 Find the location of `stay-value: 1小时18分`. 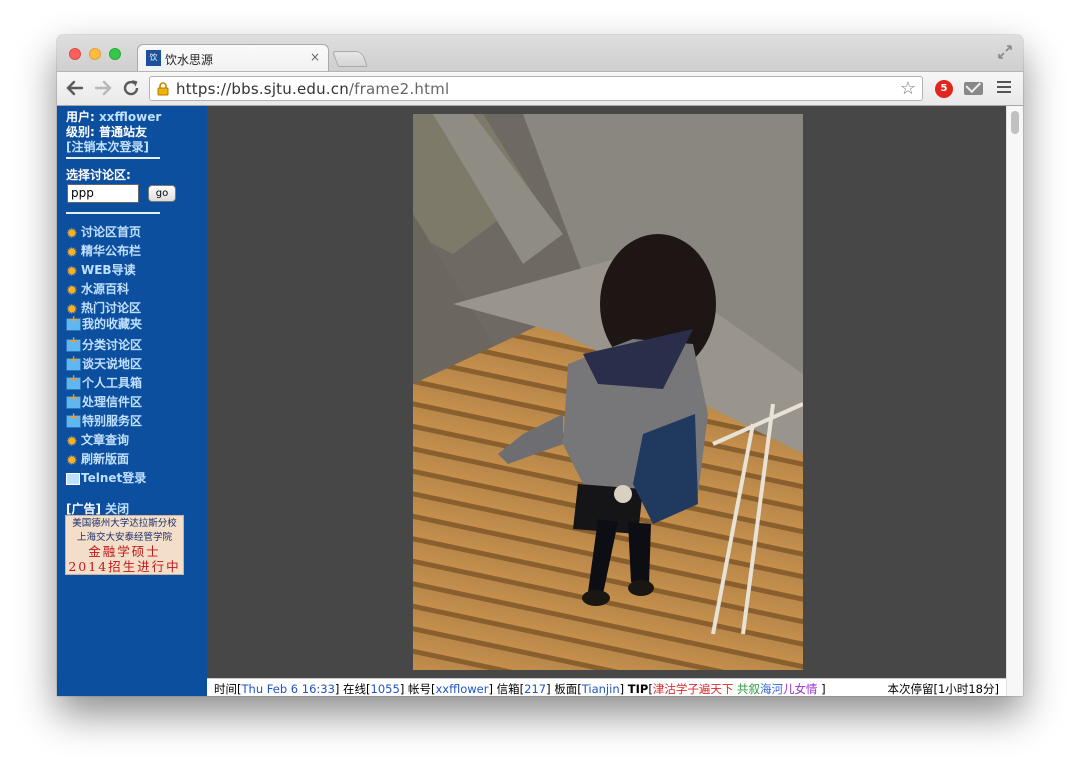

stay-value: 1小时18分 is located at coordinates (966, 689).